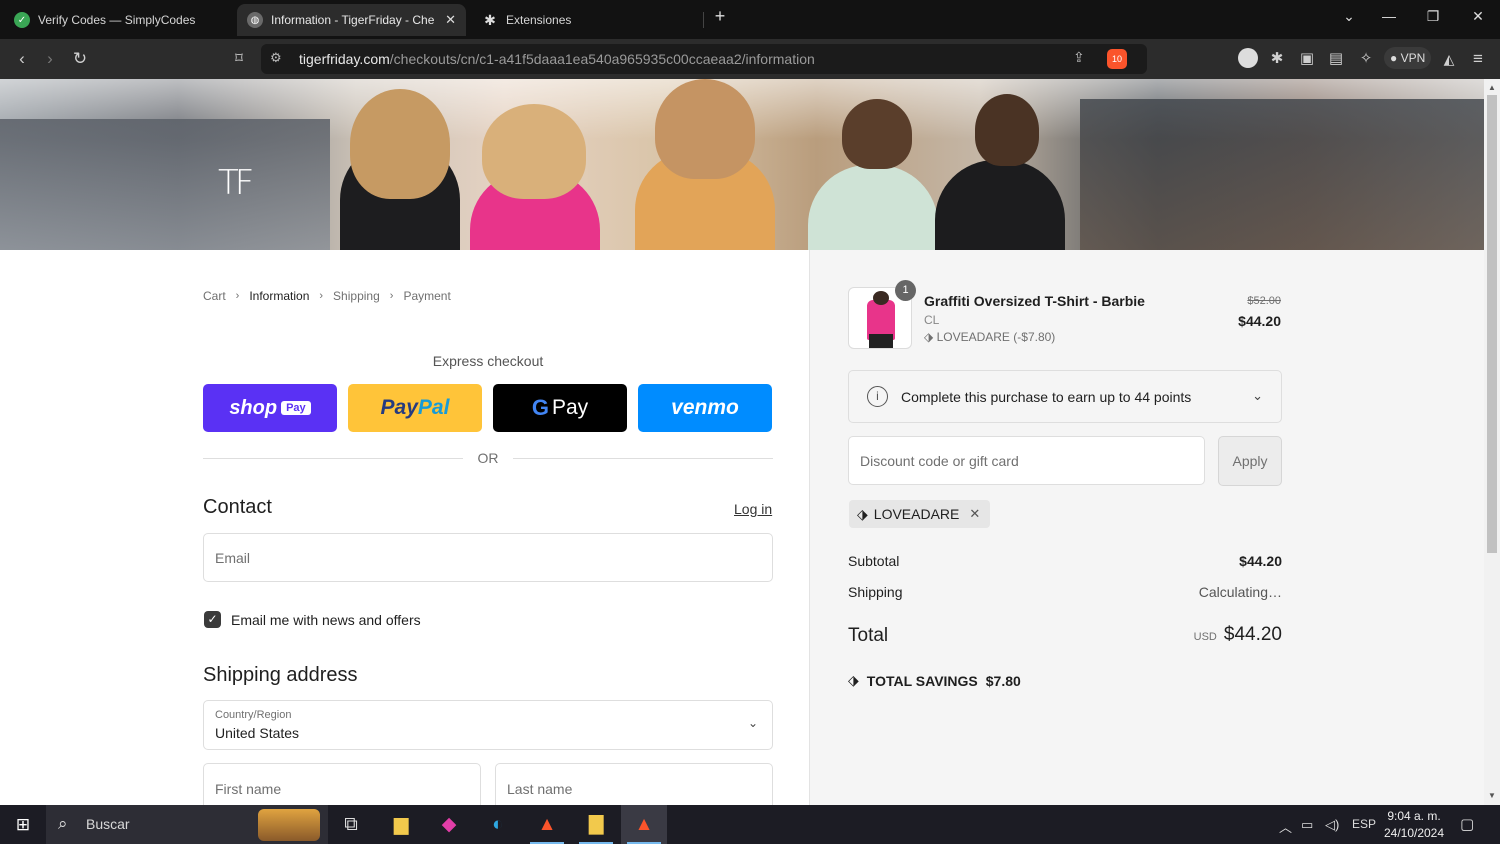 Image resolution: width=1500 pixels, height=844 pixels. What do you see at coordinates (326, 620) in the screenshot?
I see `news-checkbox-label: Email me with news and offers` at bounding box center [326, 620].